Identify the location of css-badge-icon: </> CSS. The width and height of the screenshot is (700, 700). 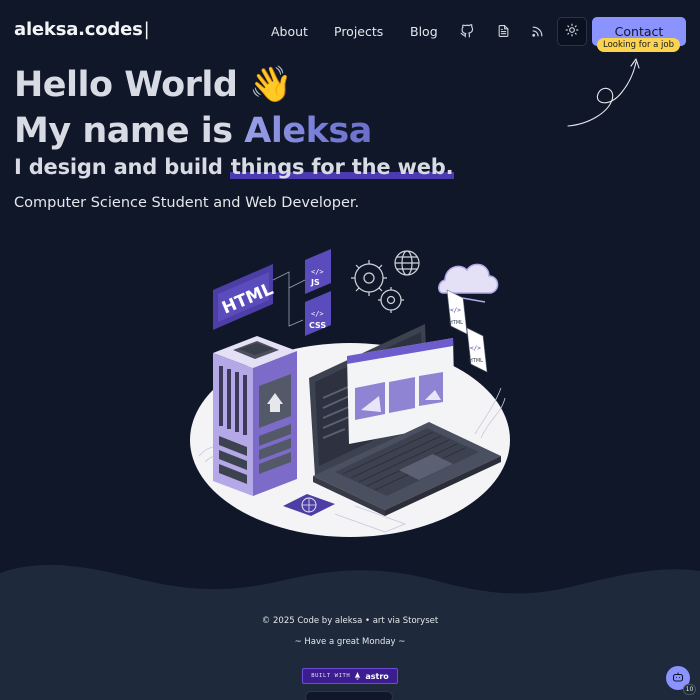
(318, 313).